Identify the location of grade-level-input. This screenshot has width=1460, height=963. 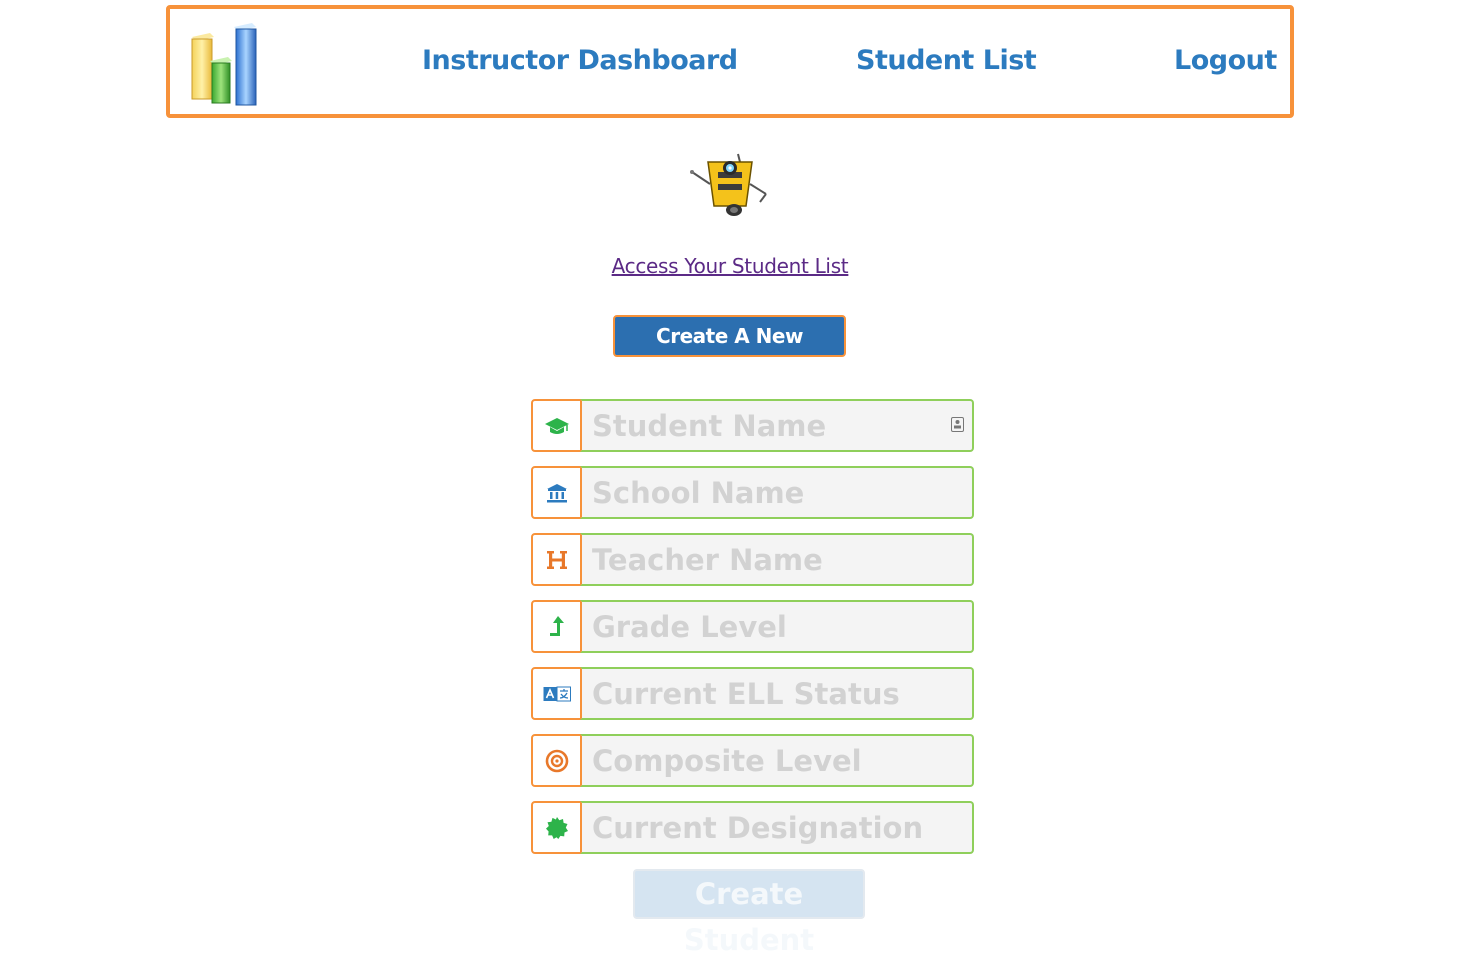
(777, 626).